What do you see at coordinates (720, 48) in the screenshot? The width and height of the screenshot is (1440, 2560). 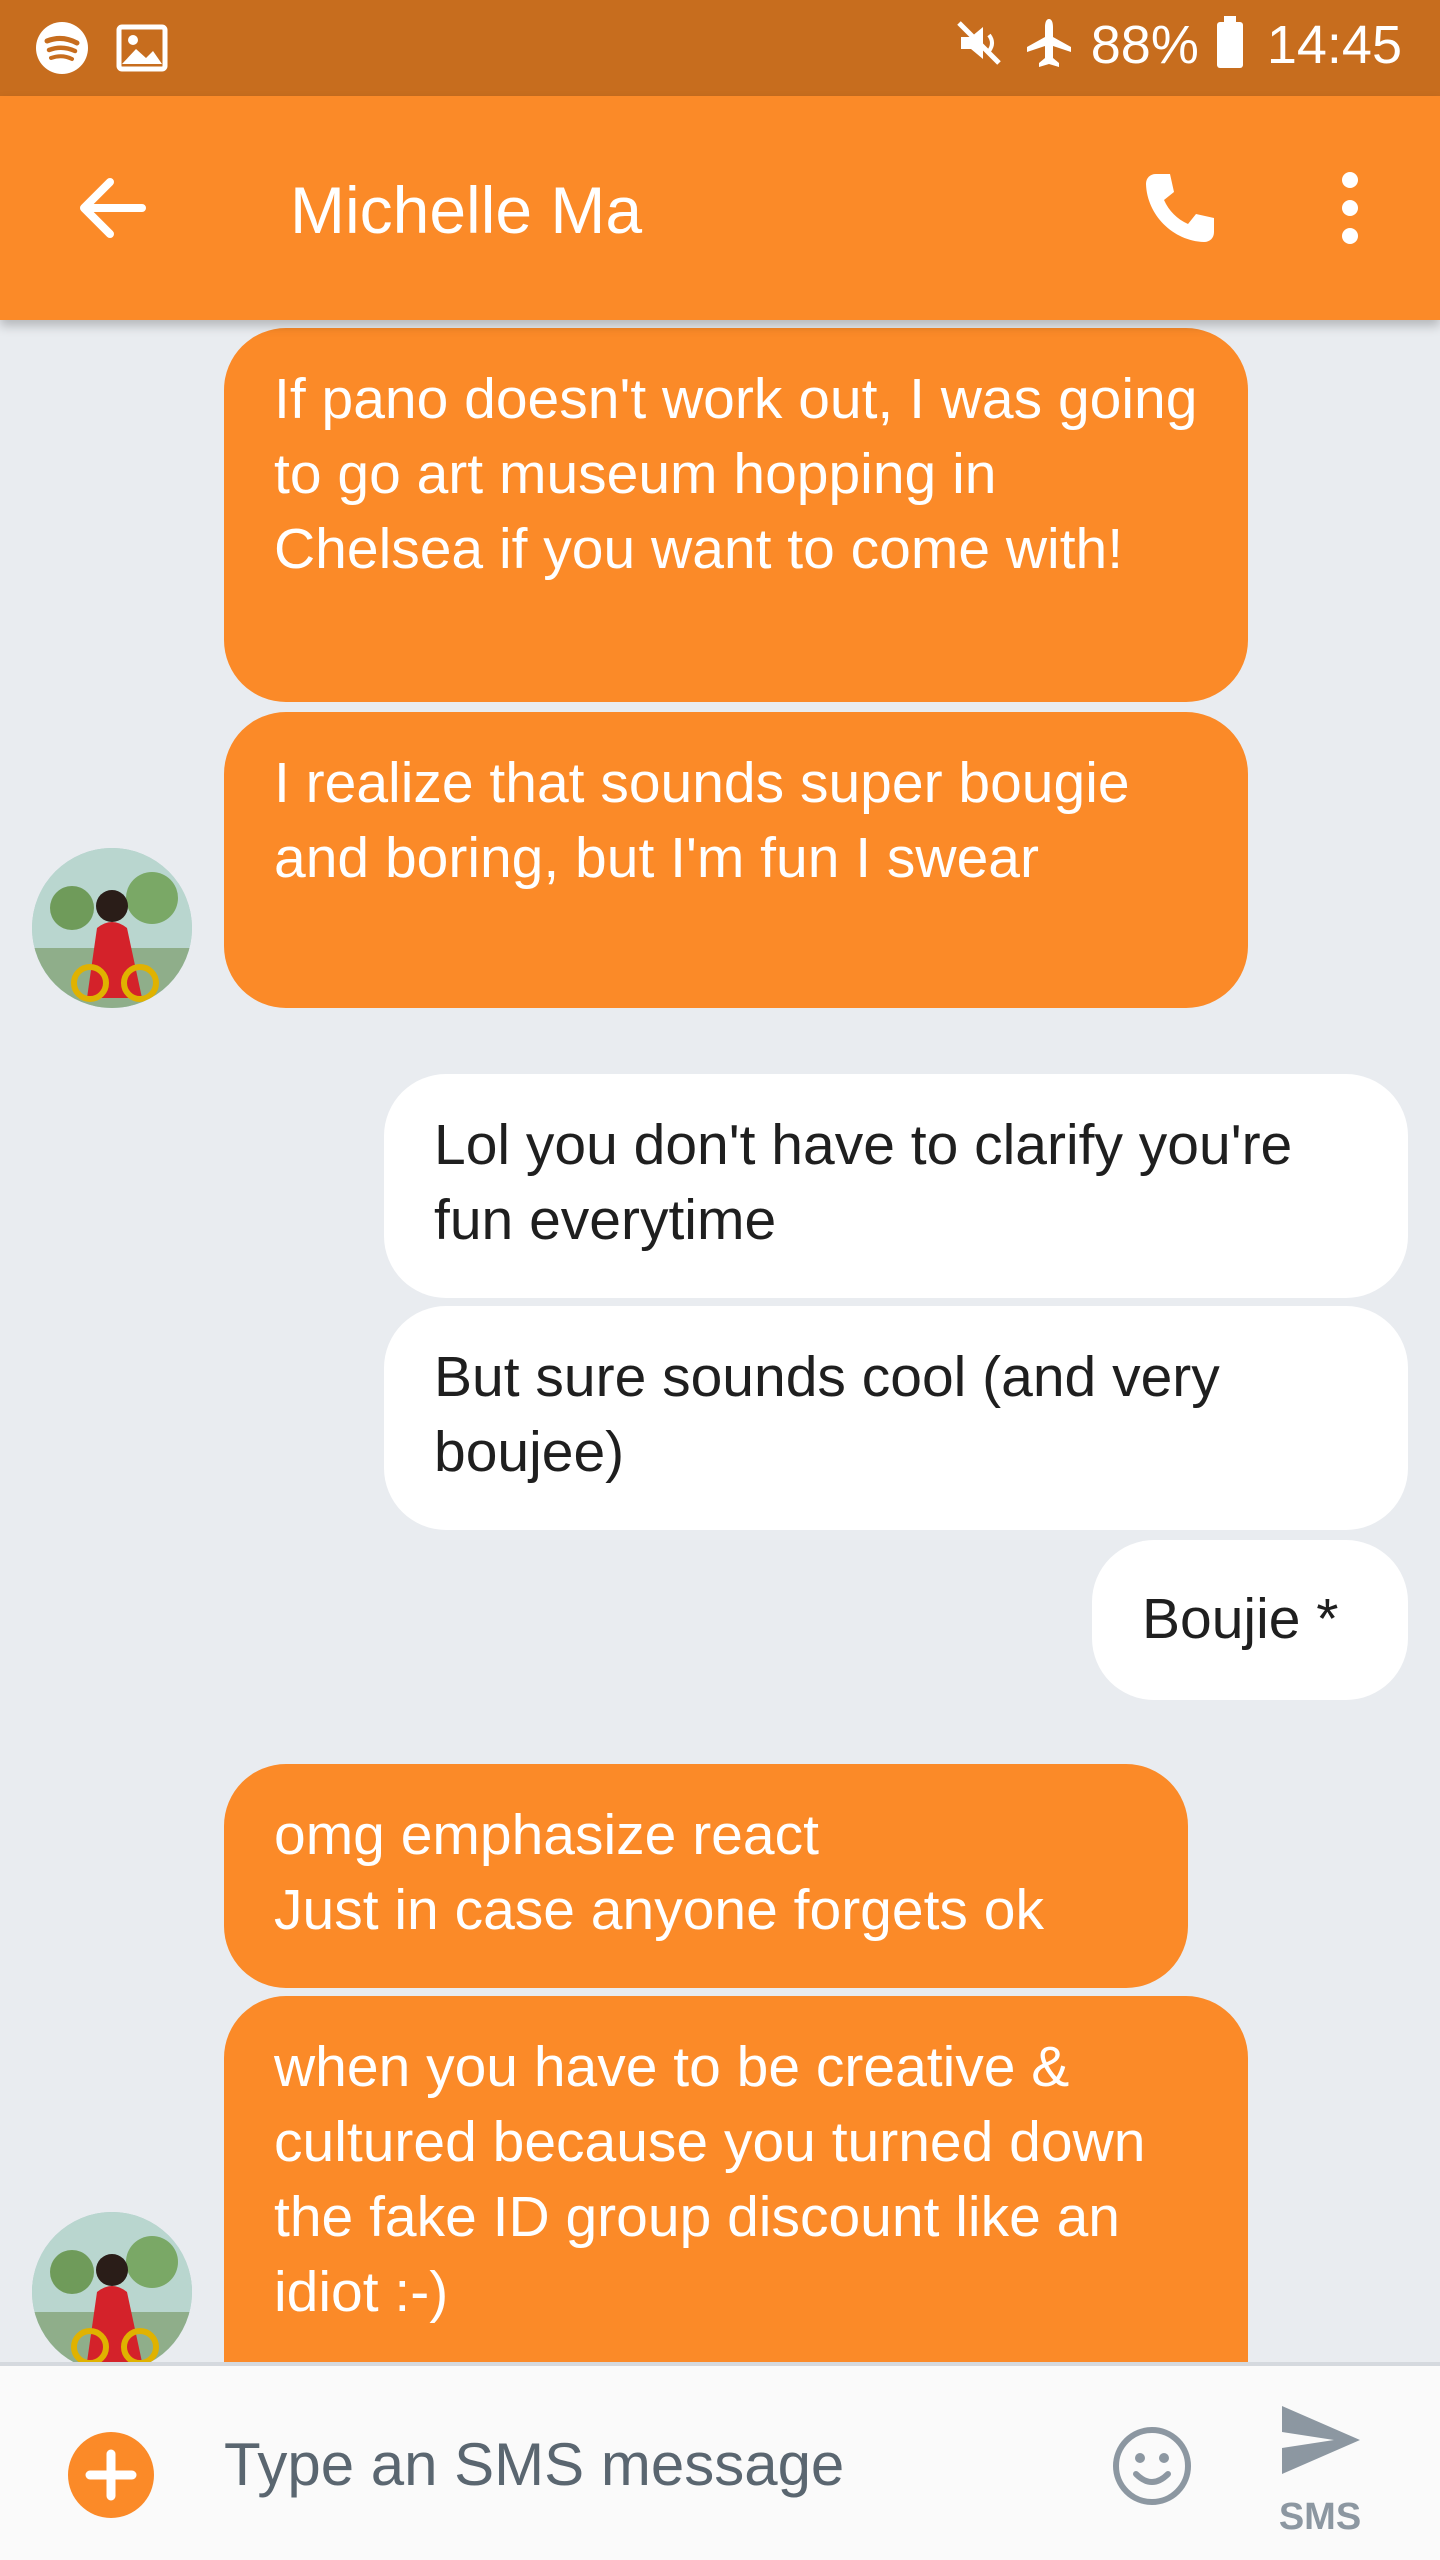 I see `status-bar: 88% 14:45` at bounding box center [720, 48].